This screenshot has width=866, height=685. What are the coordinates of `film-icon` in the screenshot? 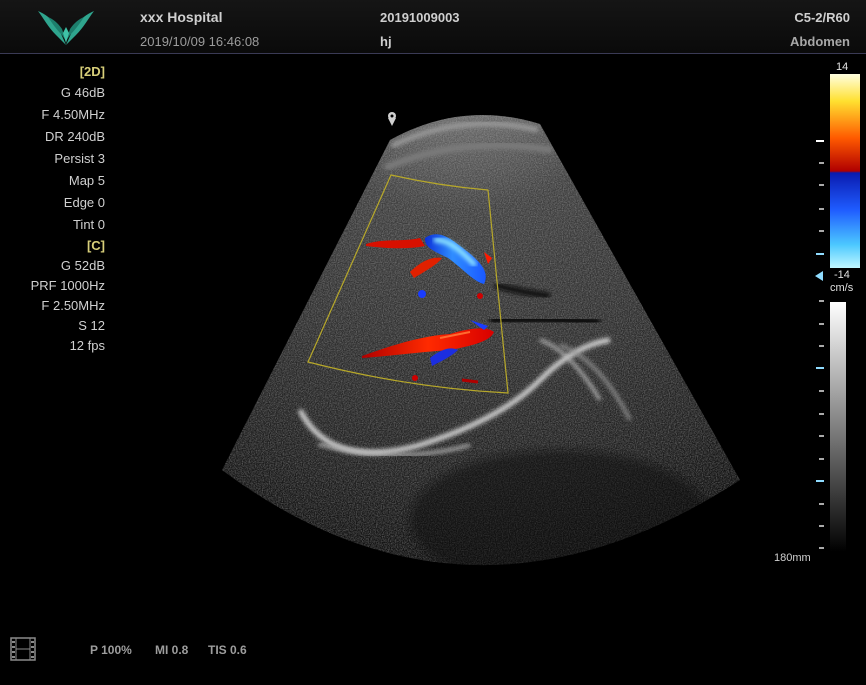 It's located at (23, 649).